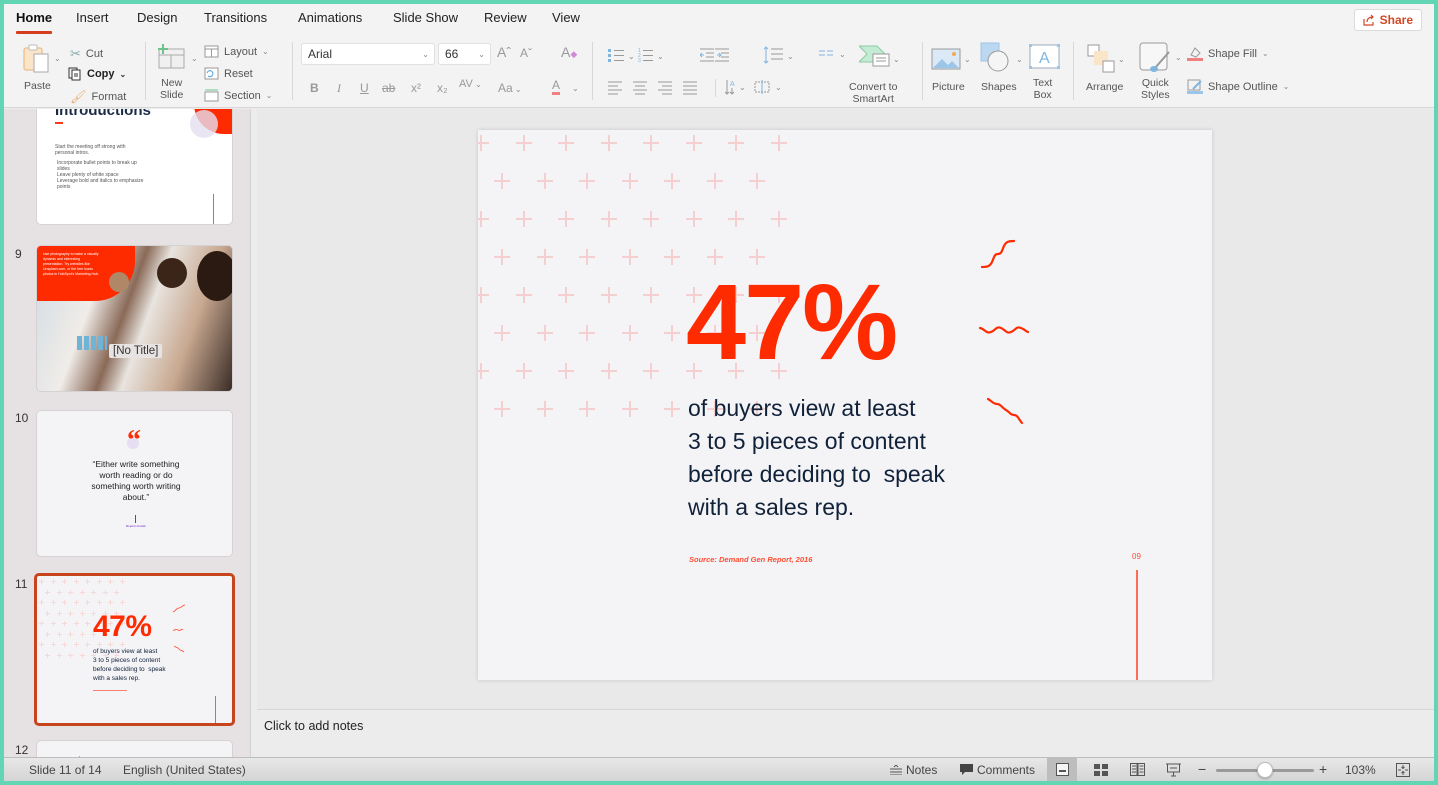  I want to click on cut-label: Cut, so click(94, 54).